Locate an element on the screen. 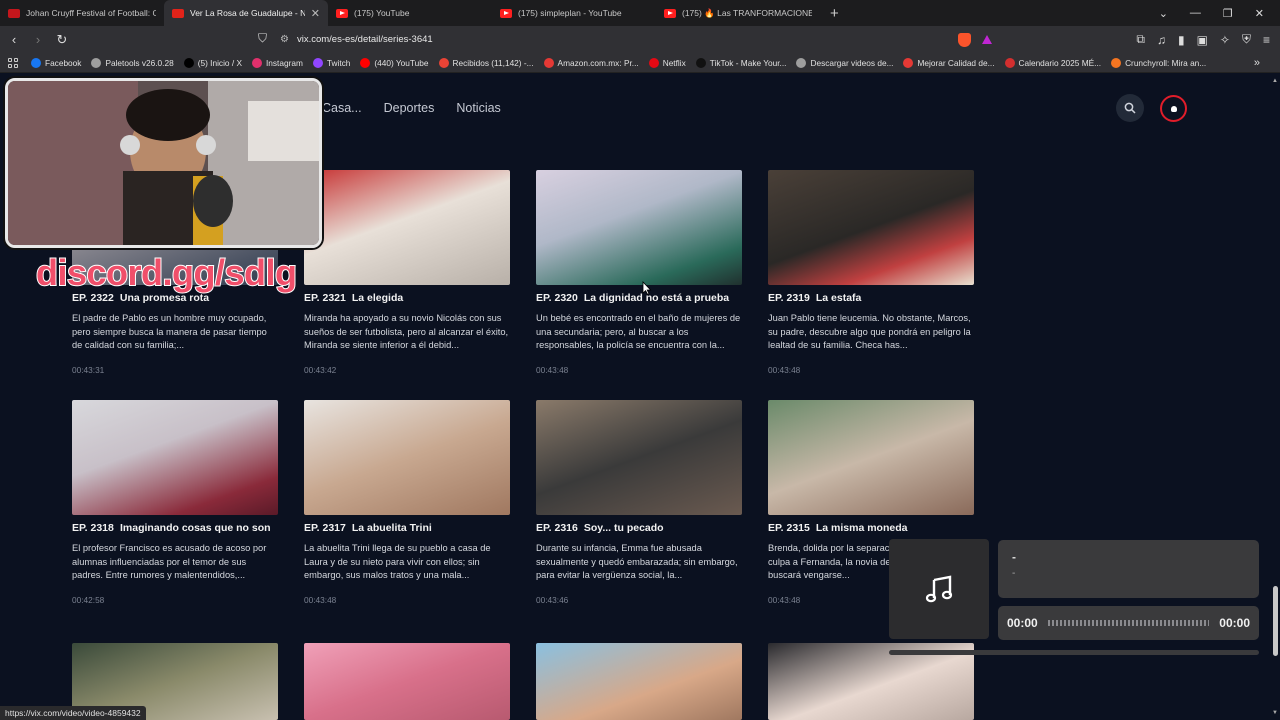  bookmark-item: (5) Inicio / X is located at coordinates (213, 62).